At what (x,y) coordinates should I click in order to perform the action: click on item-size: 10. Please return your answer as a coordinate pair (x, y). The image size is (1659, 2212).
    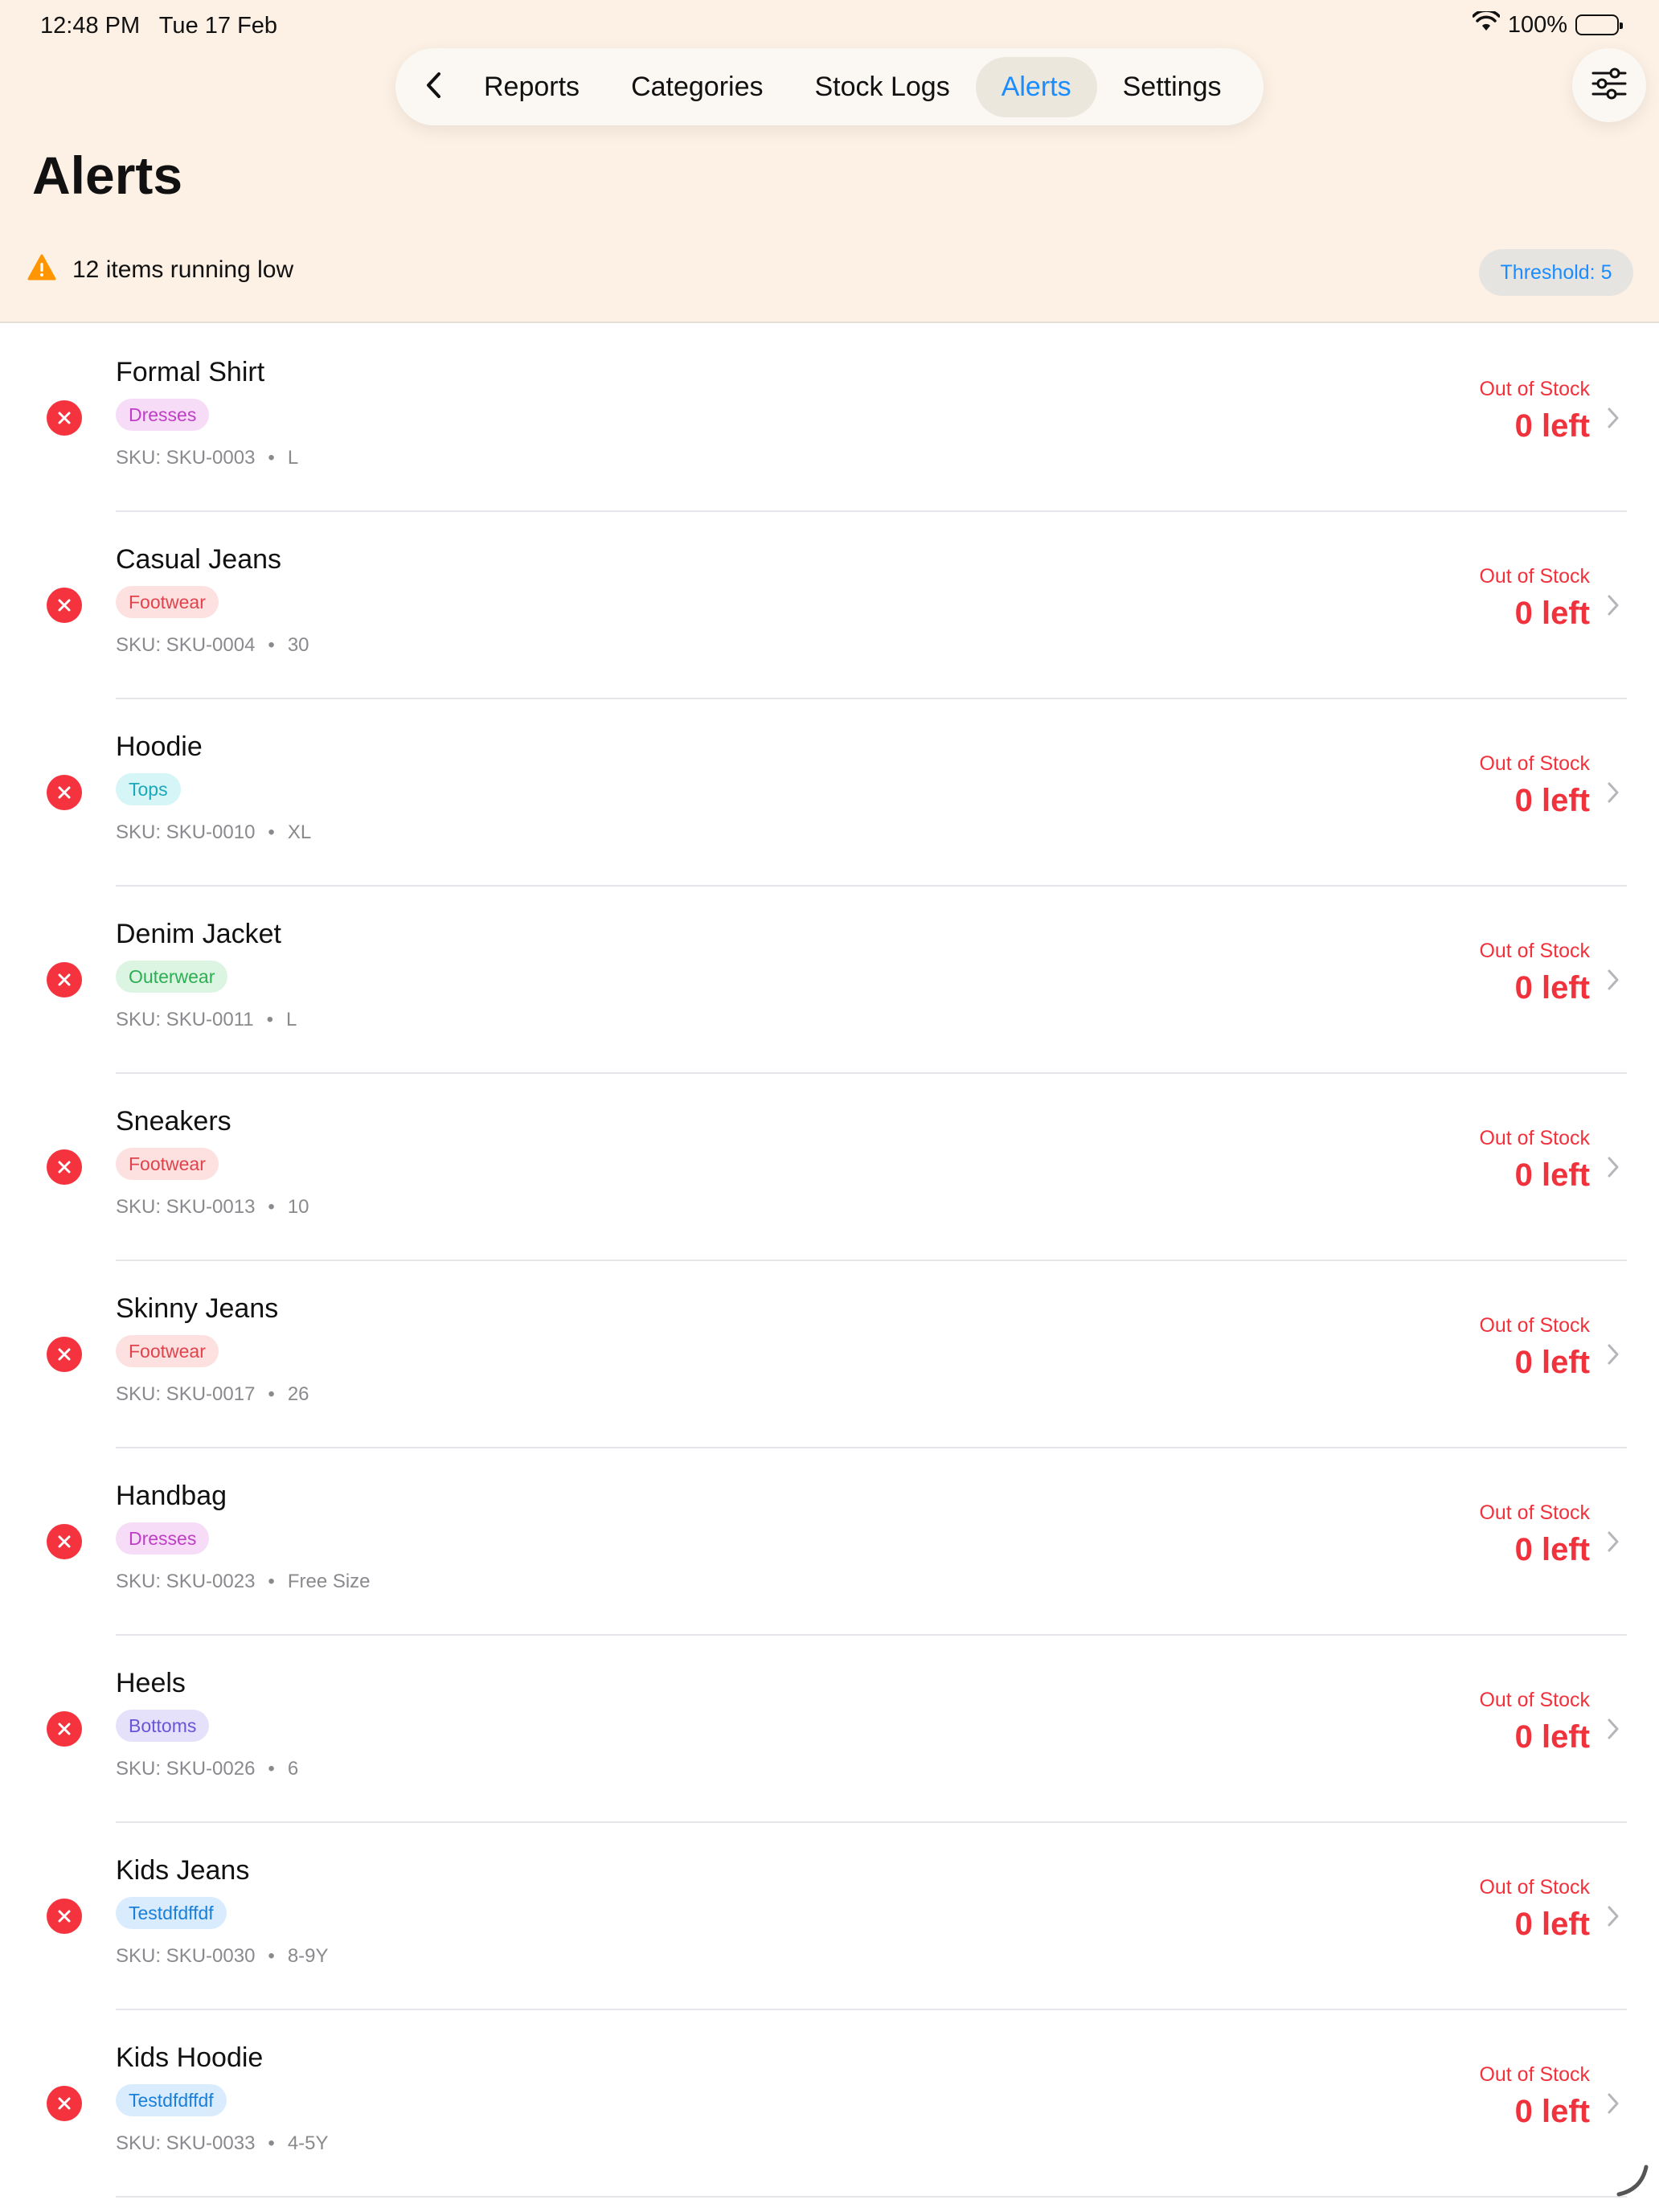
    Looking at the image, I should click on (298, 1207).